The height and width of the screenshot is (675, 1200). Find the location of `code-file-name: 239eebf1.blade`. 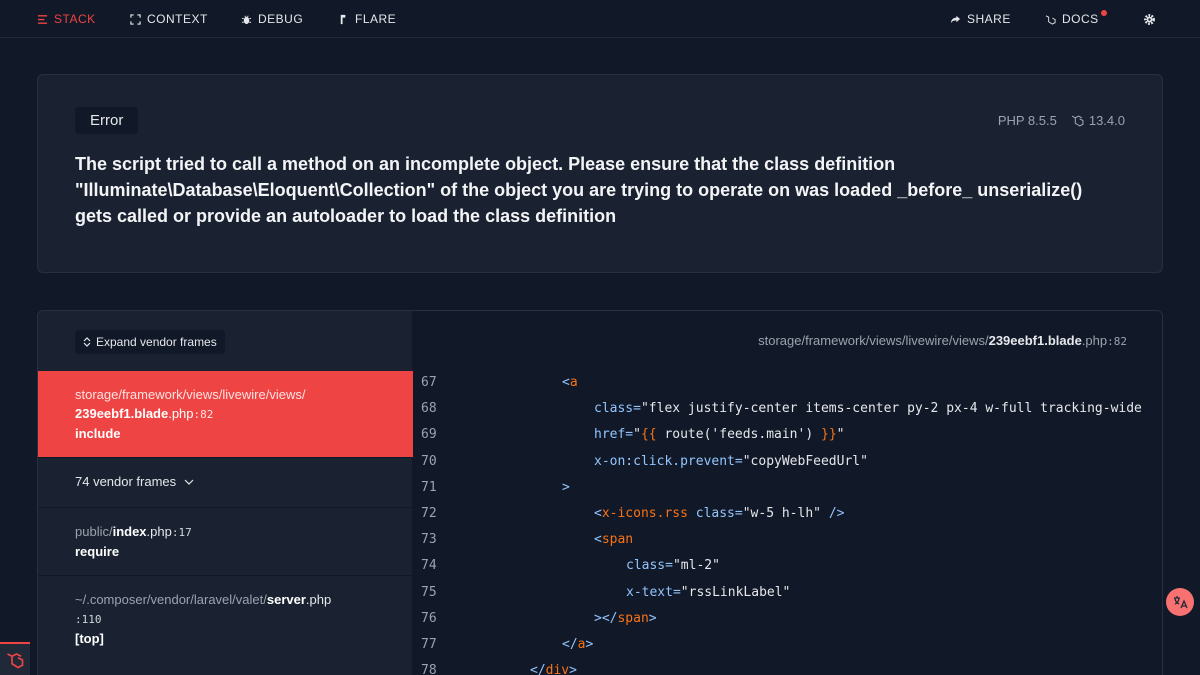

code-file-name: 239eebf1.blade is located at coordinates (1035, 340).